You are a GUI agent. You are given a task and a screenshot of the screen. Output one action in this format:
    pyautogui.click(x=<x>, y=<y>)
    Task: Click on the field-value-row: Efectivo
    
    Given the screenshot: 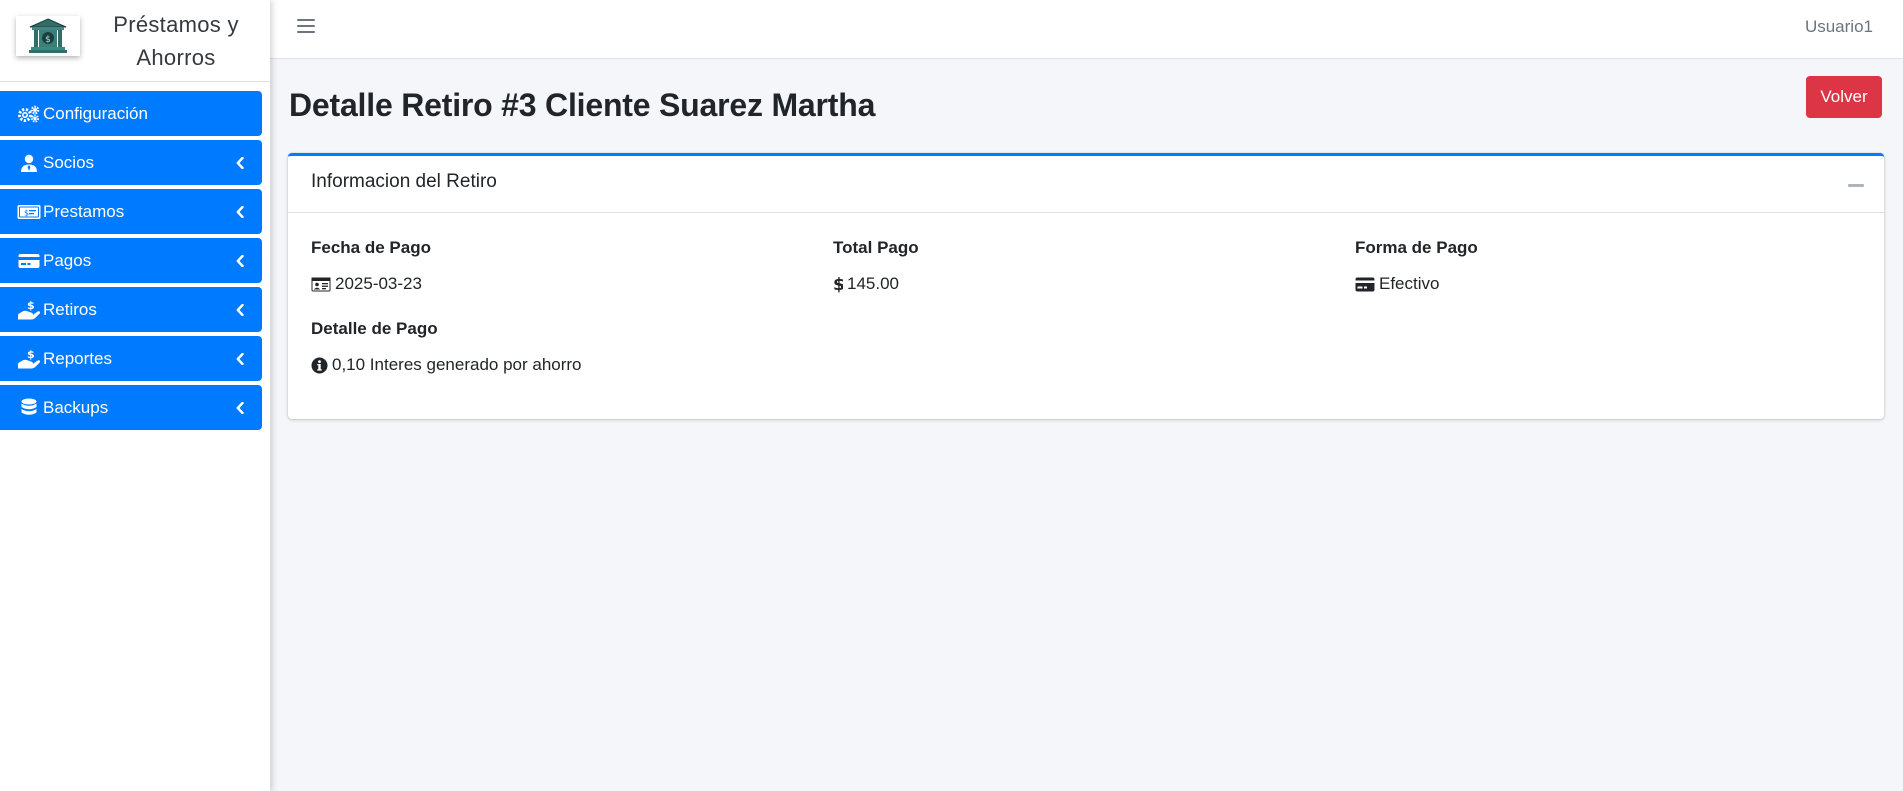 What is the action you would take?
    pyautogui.click(x=1416, y=284)
    